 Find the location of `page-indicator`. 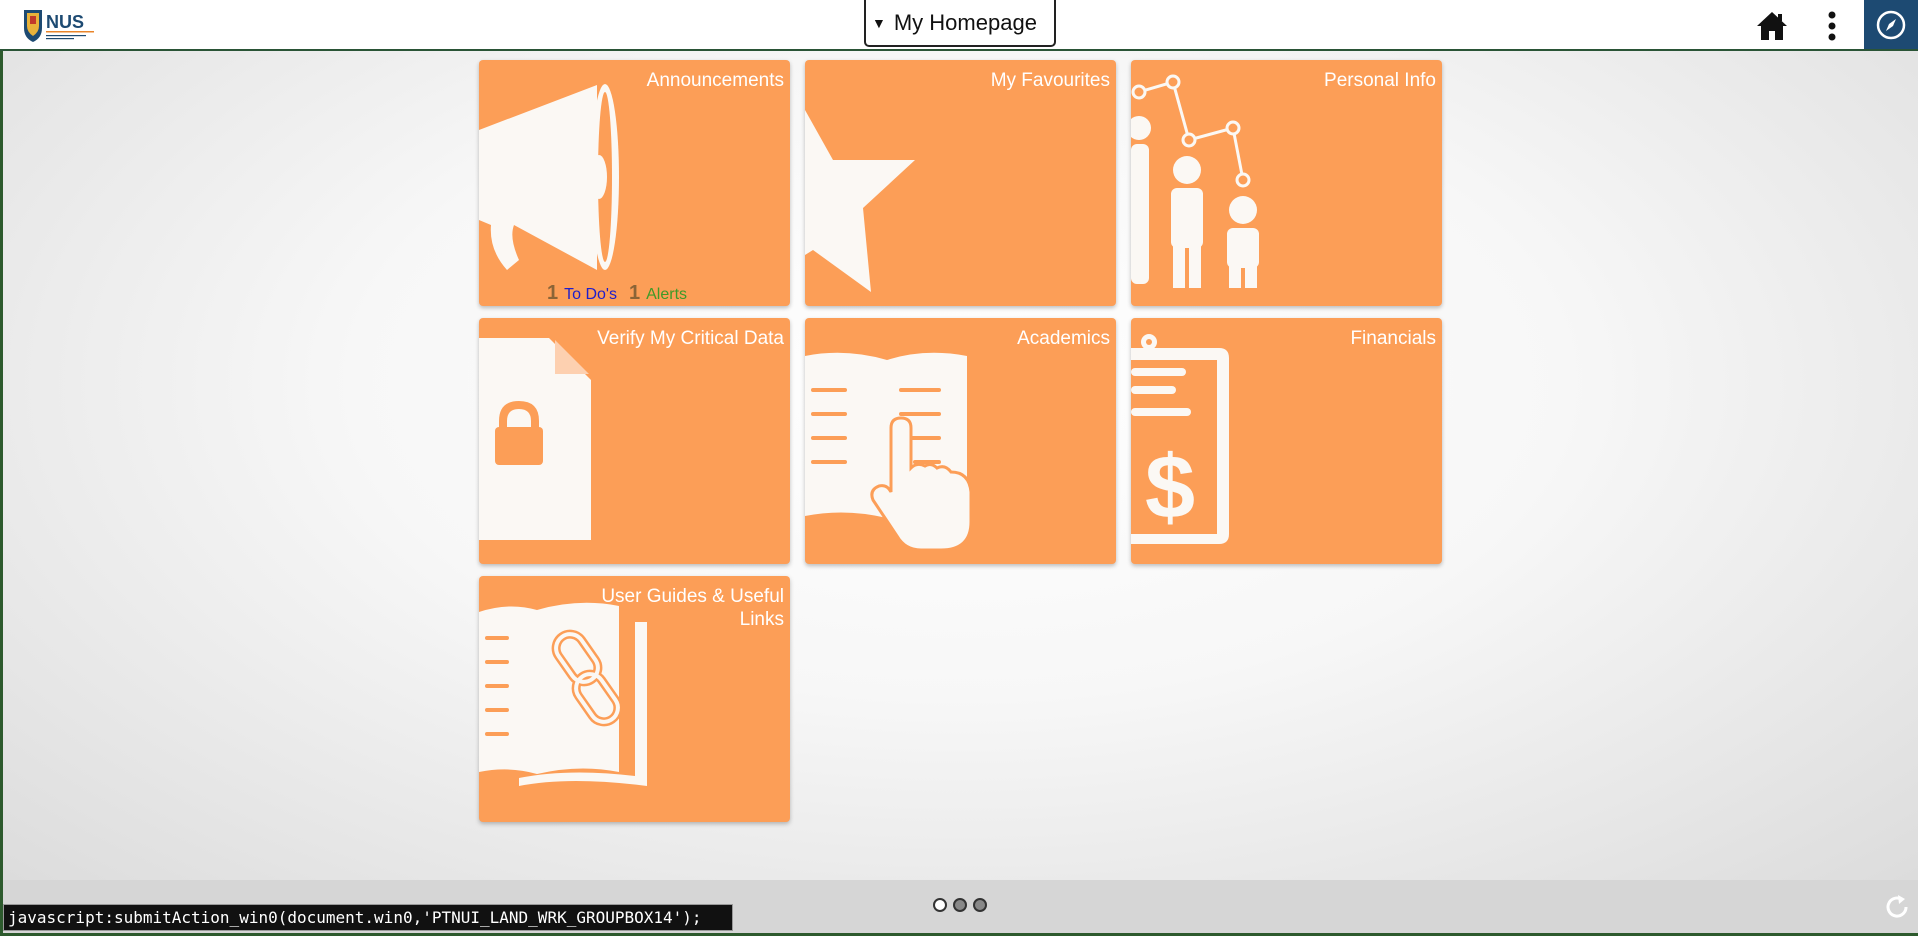

page-indicator is located at coordinates (960, 905).